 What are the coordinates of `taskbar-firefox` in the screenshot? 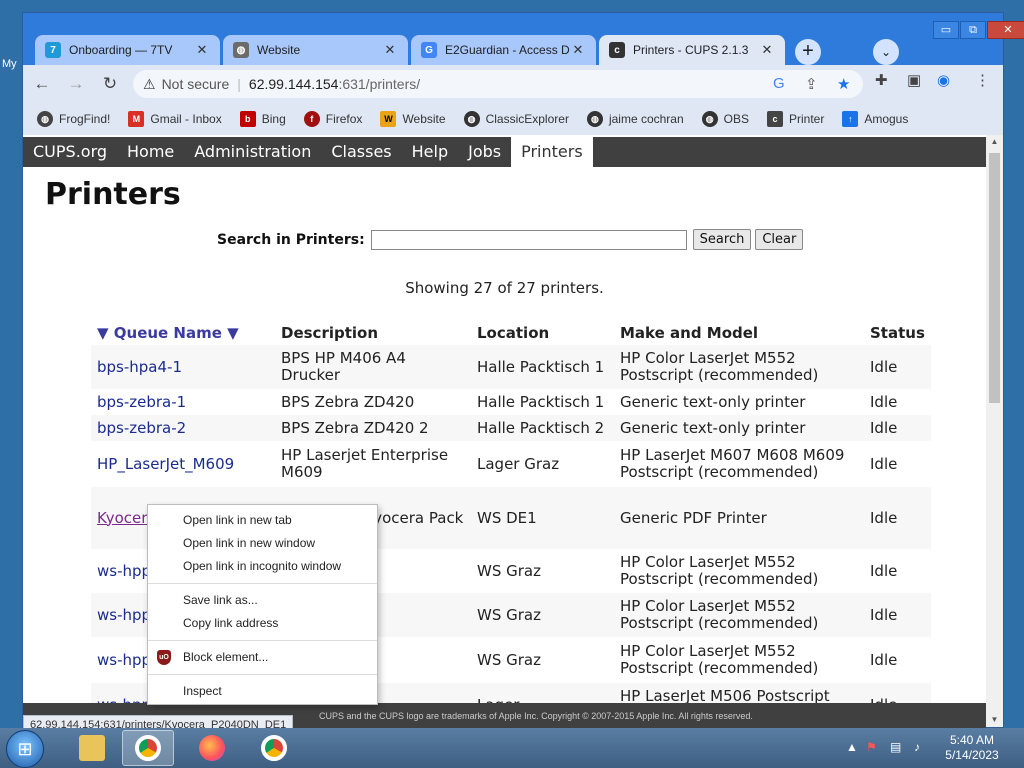 It's located at (212, 748).